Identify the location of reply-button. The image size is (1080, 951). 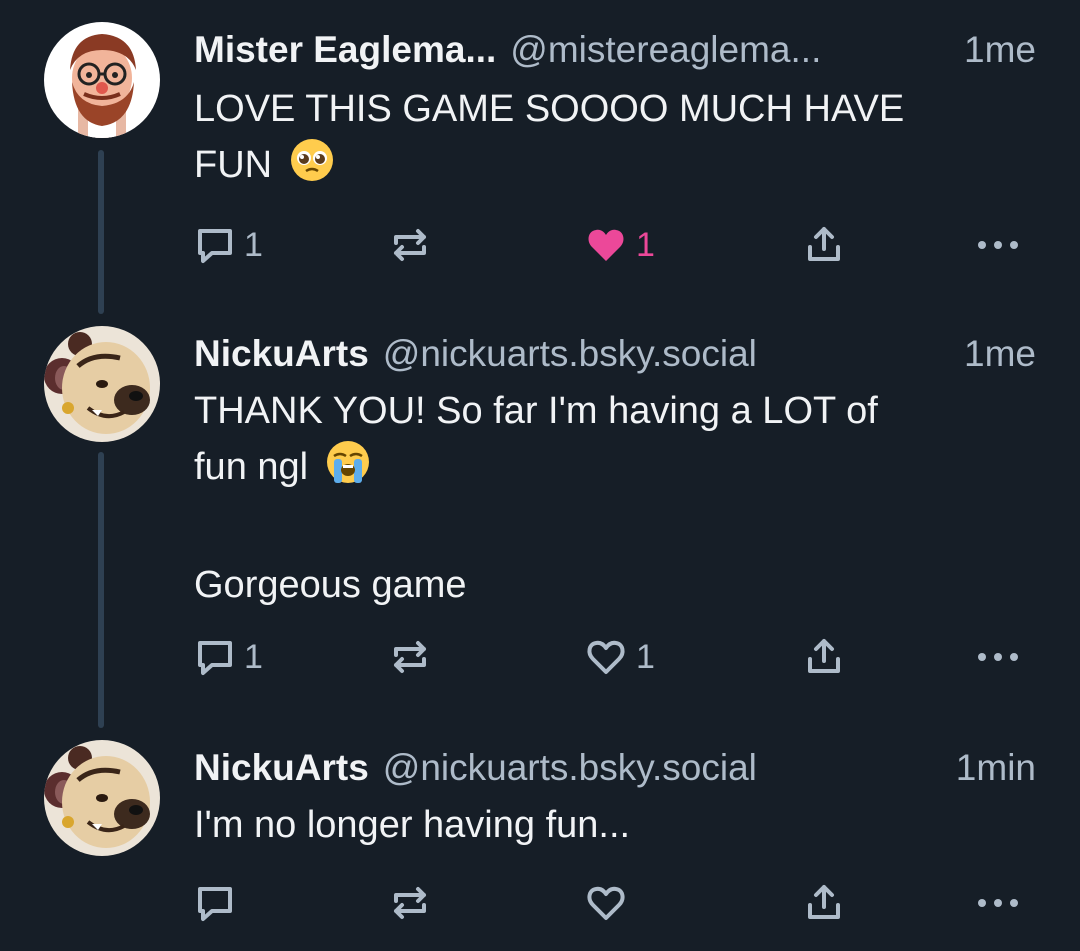
(219, 903).